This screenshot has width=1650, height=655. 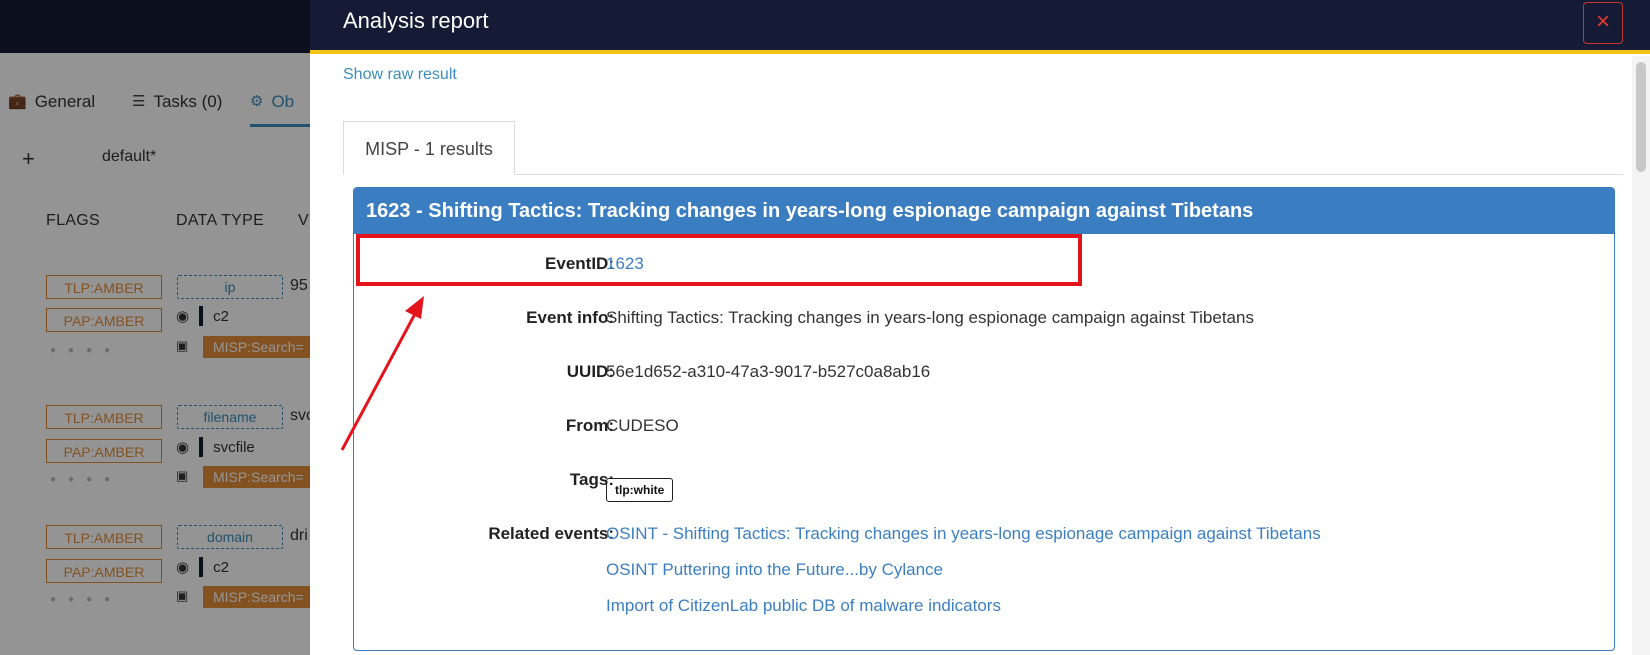 I want to click on tab-divider, so click(x=983, y=174).